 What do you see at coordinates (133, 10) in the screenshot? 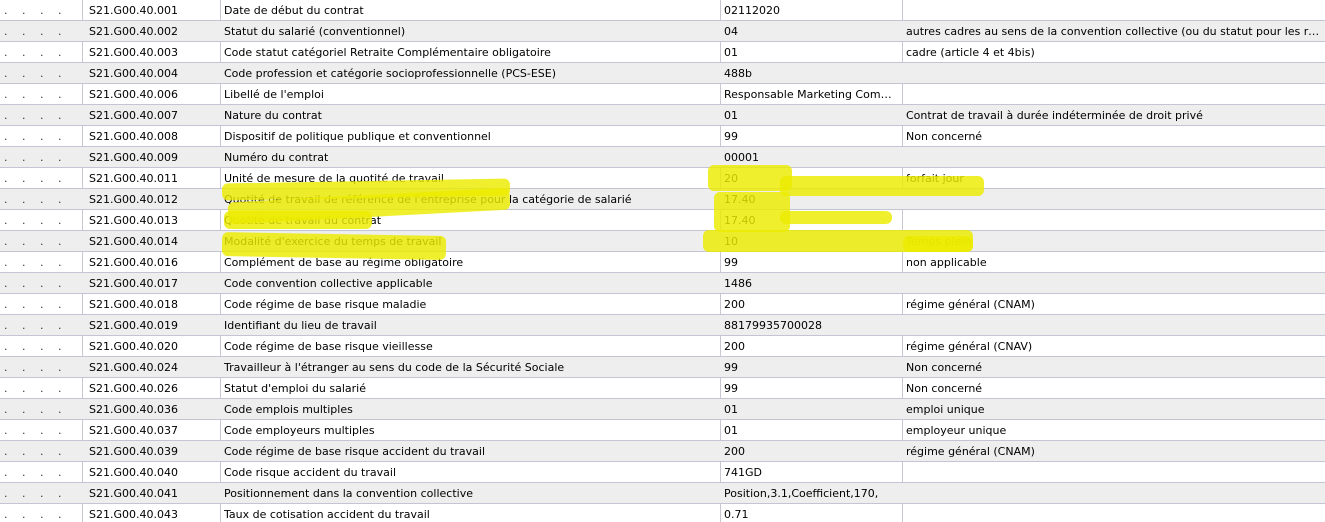
I see `rubric-code-cell: S21.G00.40.001` at bounding box center [133, 10].